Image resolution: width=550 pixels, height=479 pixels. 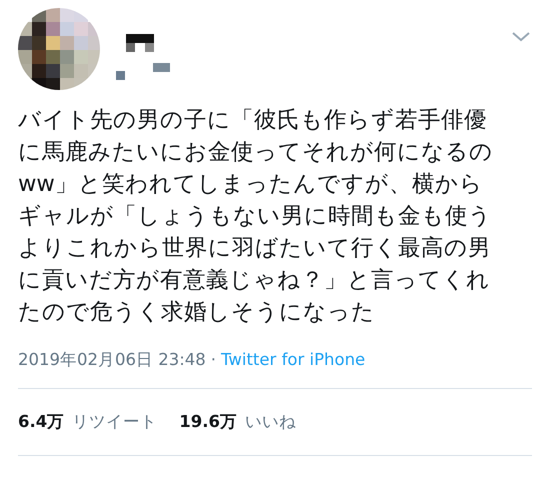 I want to click on source-link: Twitter for iPhone, so click(x=293, y=360).